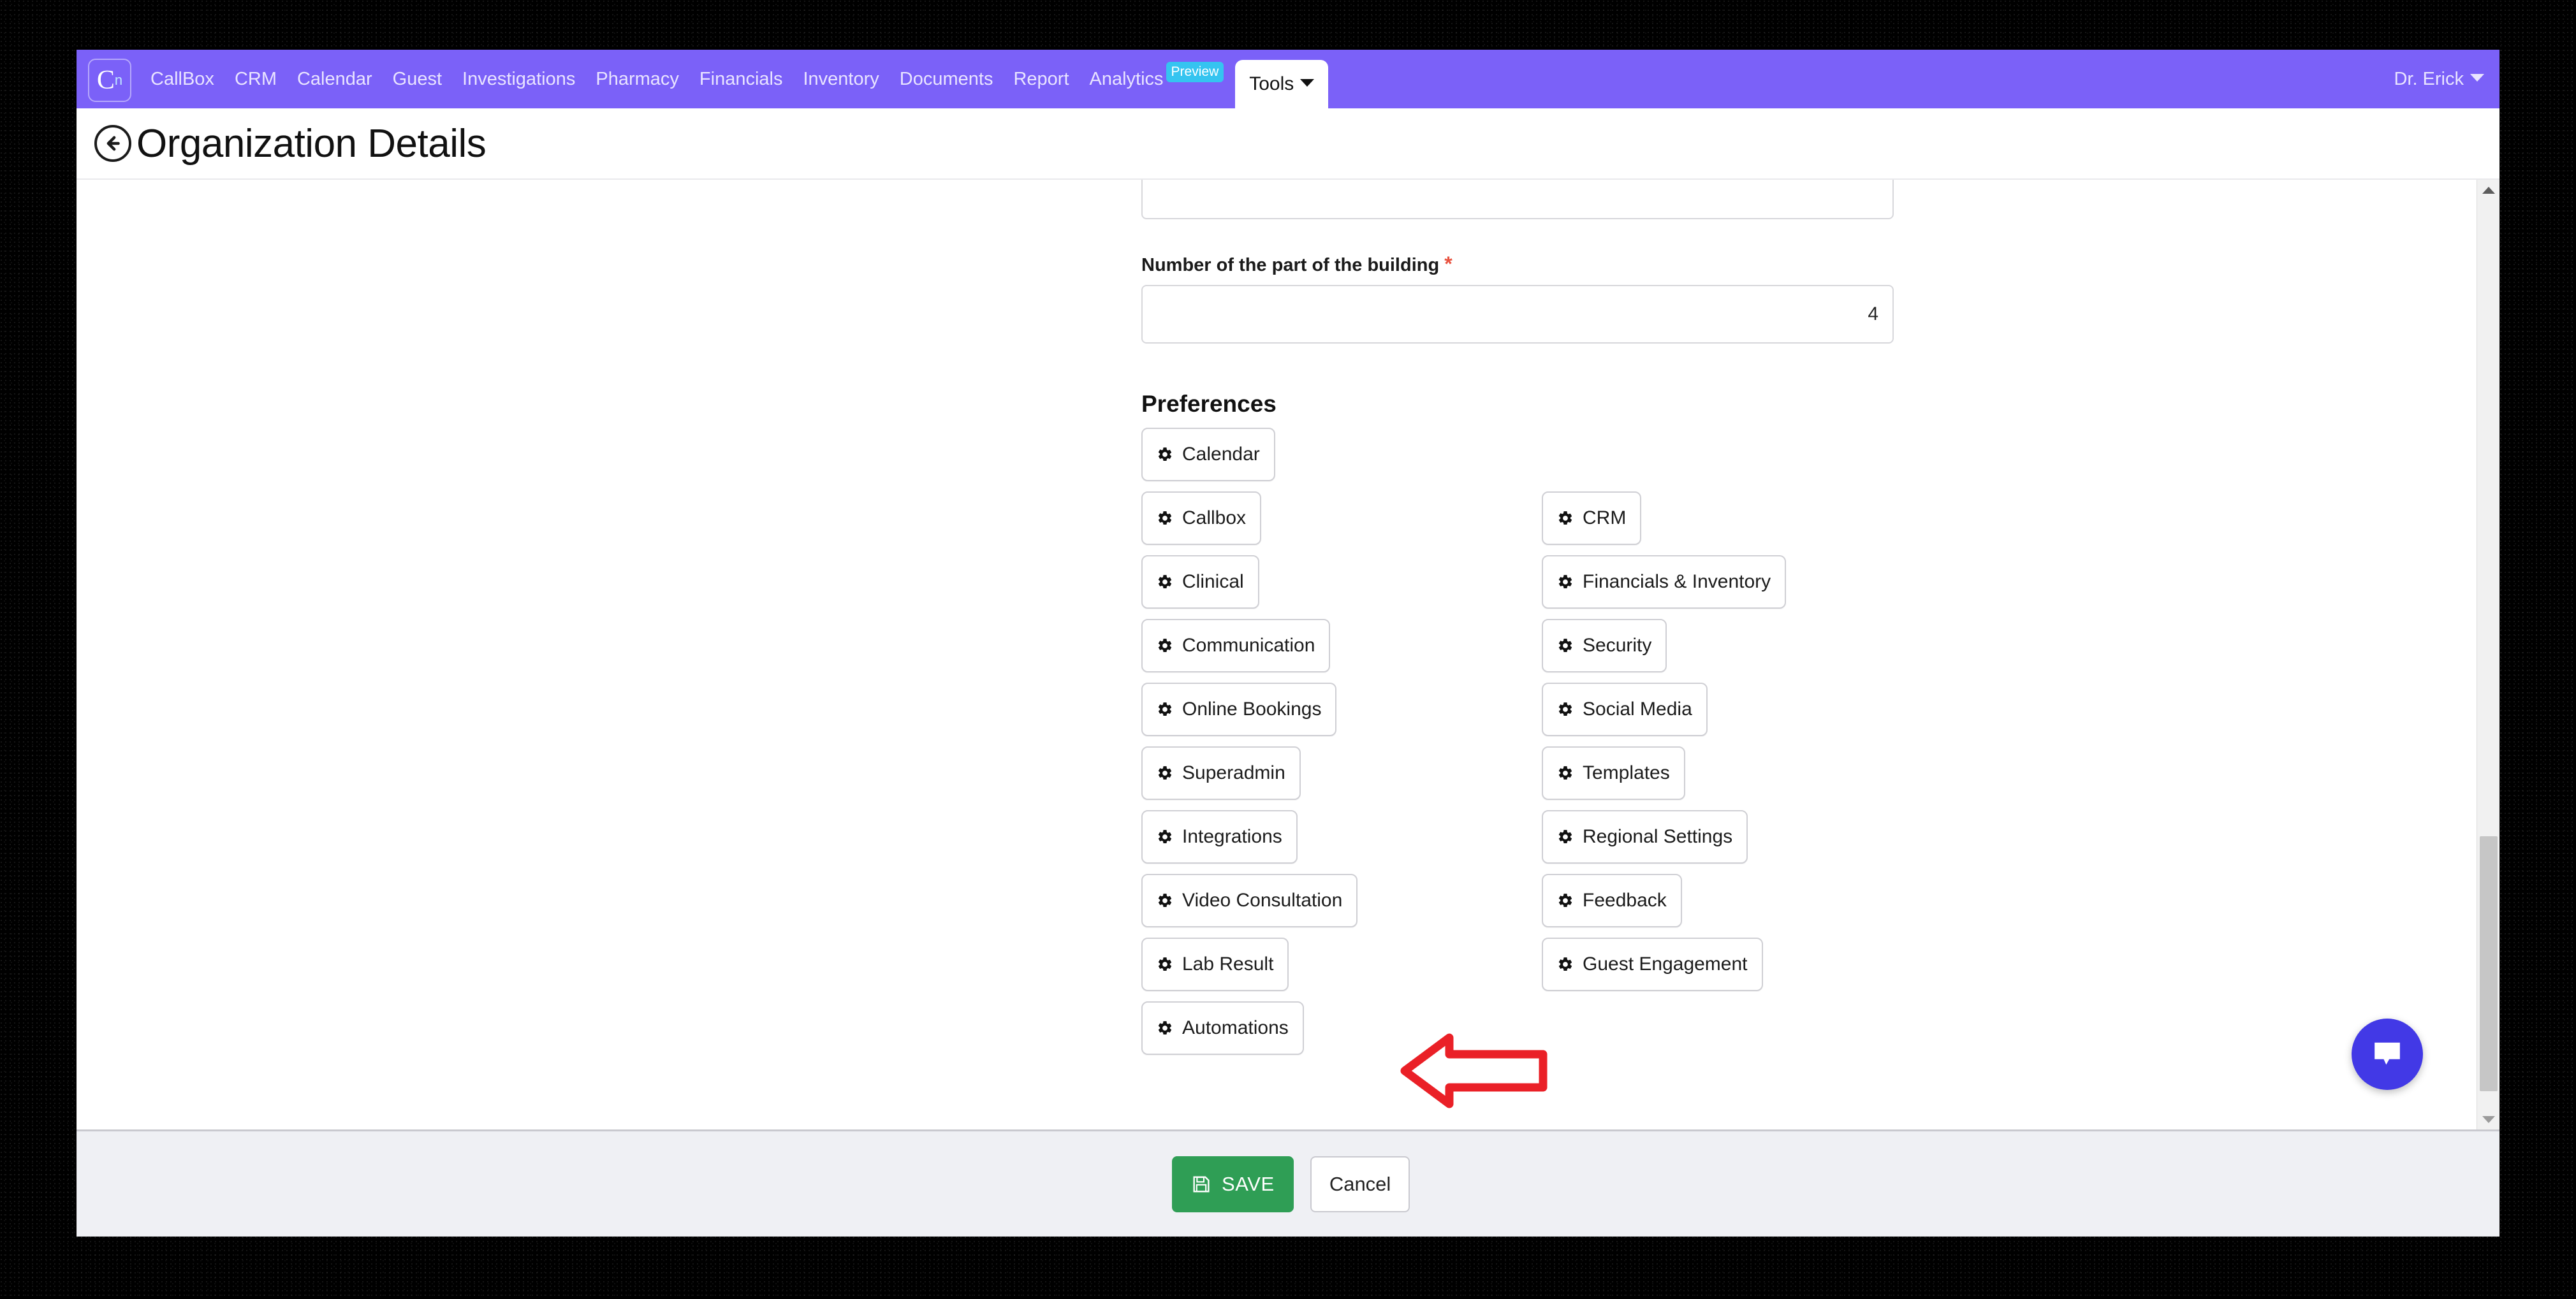 The width and height of the screenshot is (2576, 1299). I want to click on building-part-input, so click(1517, 314).